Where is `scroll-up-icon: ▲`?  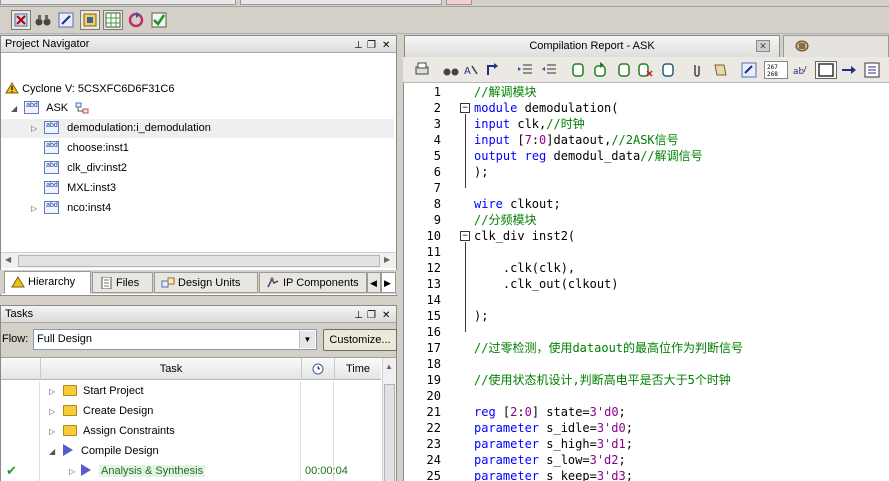 scroll-up-icon: ▲ is located at coordinates (389, 366).